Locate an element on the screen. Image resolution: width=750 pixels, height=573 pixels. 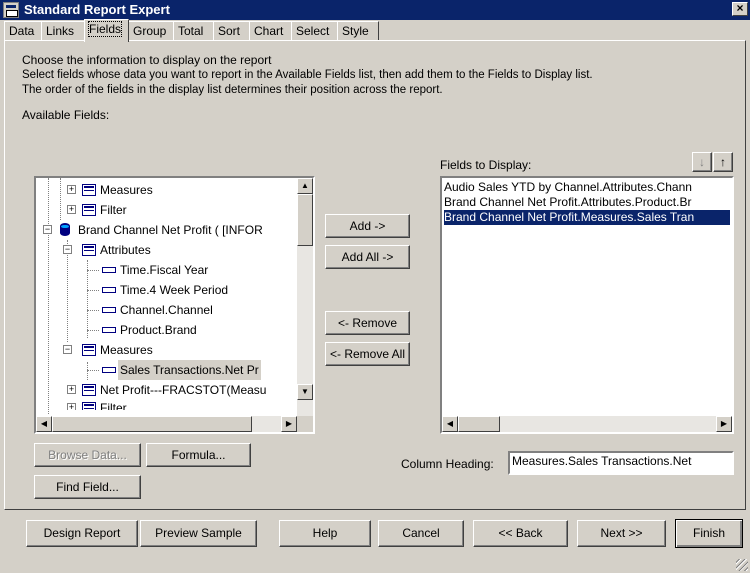
remove-all-button: <- Remove All is located at coordinates (367, 354).